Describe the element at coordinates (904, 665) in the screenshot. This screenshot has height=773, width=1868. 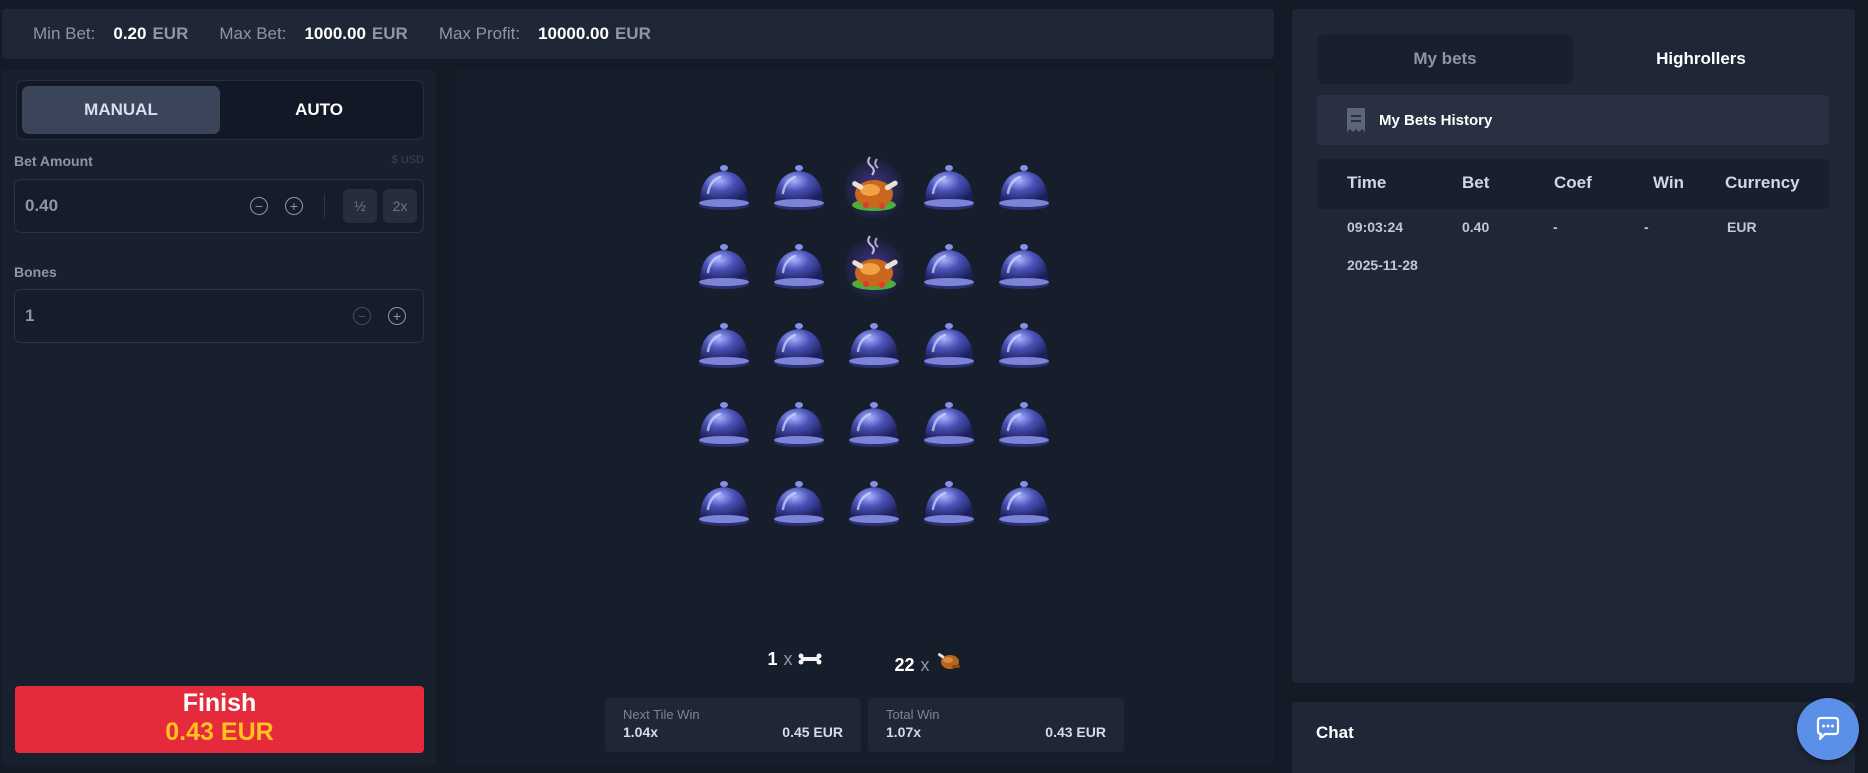
I see `turkeys-count-value: 22` at that location.